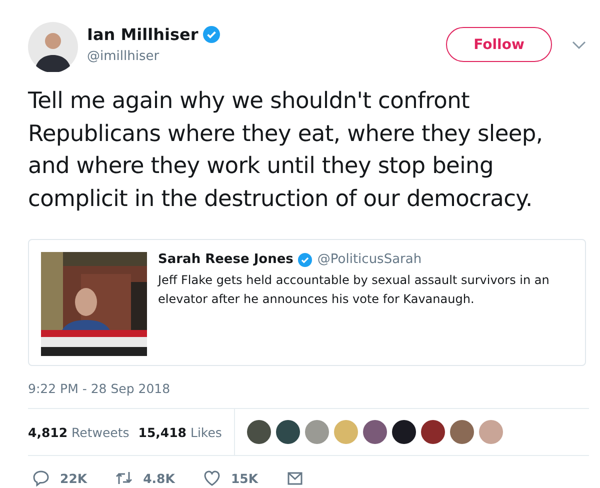  Describe the element at coordinates (354, 290) in the screenshot. I see `quoted-tweet-text: Jeff Flake gets held accountable by sexual assault survivors in an elevator after he announces his vote for Kavanaugh.` at that location.